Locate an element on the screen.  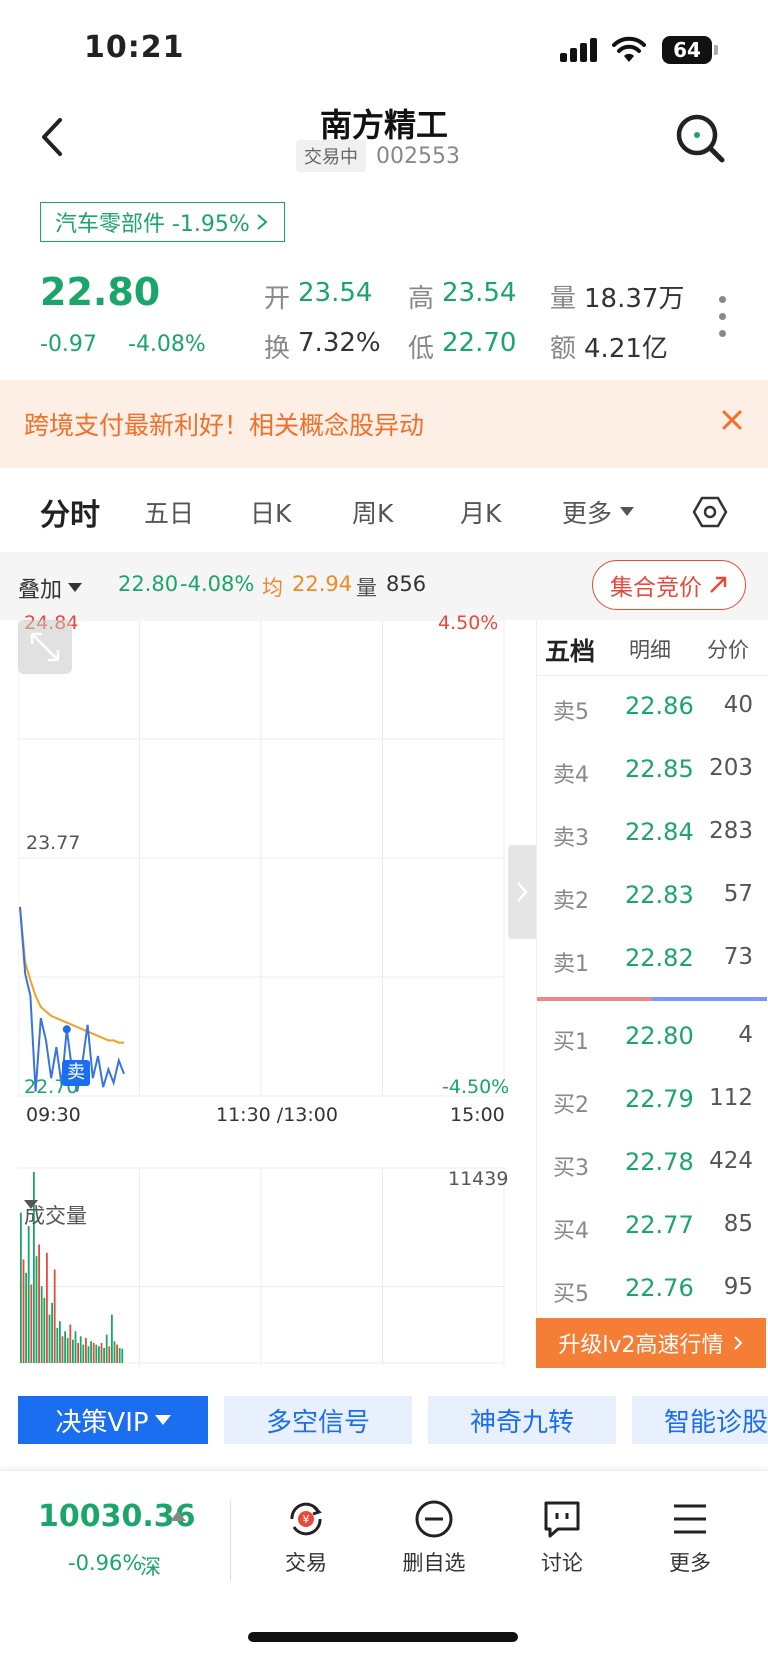
tab-details: 明细 is located at coordinates (650, 649).